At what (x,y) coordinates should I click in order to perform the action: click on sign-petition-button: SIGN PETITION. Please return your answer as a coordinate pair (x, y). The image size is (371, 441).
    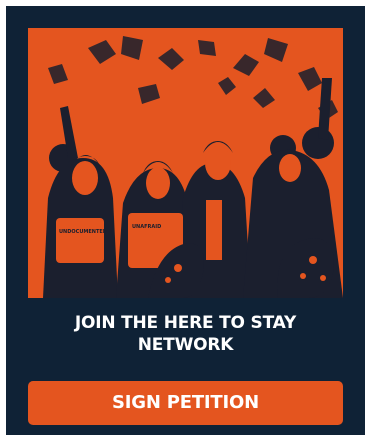
    Looking at the image, I should click on (185, 403).